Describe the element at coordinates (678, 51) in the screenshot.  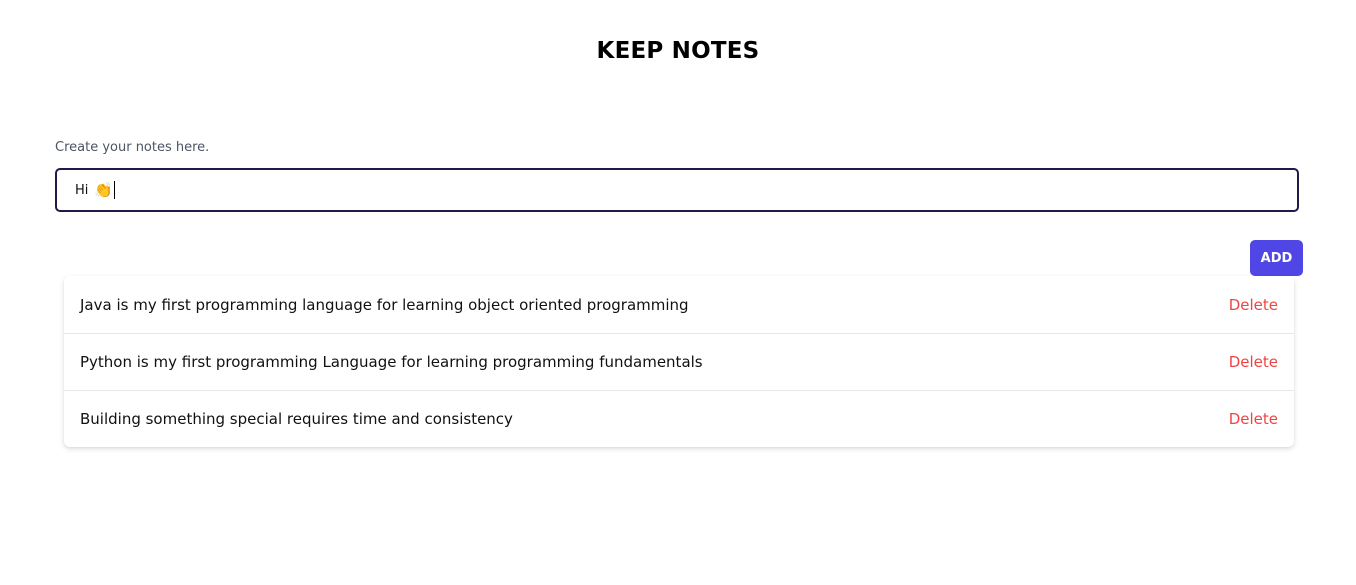
I see `page-title: KEEP NOTES` at that location.